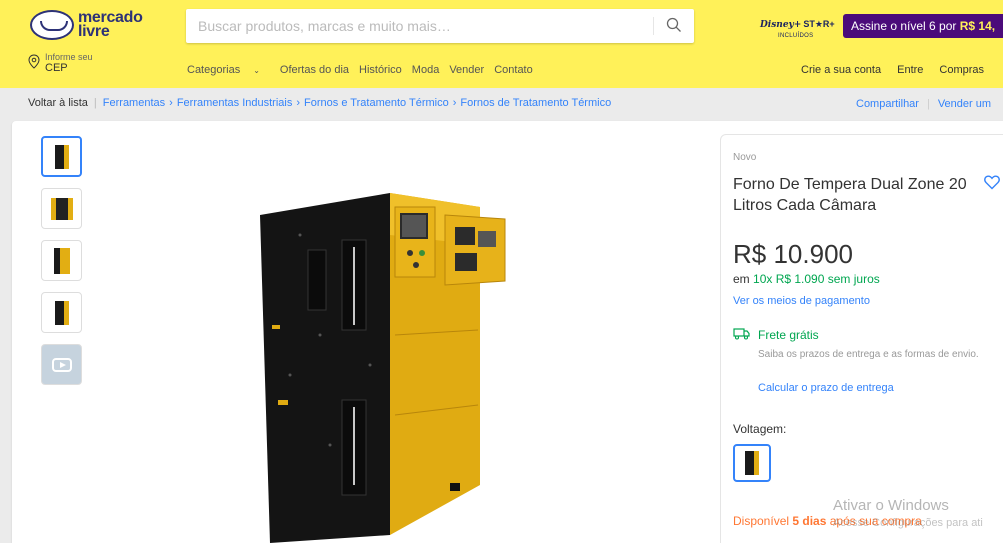 The image size is (1003, 543). I want to click on calculate-delivery-link: Calcular o prazo de entrega, so click(826, 388).